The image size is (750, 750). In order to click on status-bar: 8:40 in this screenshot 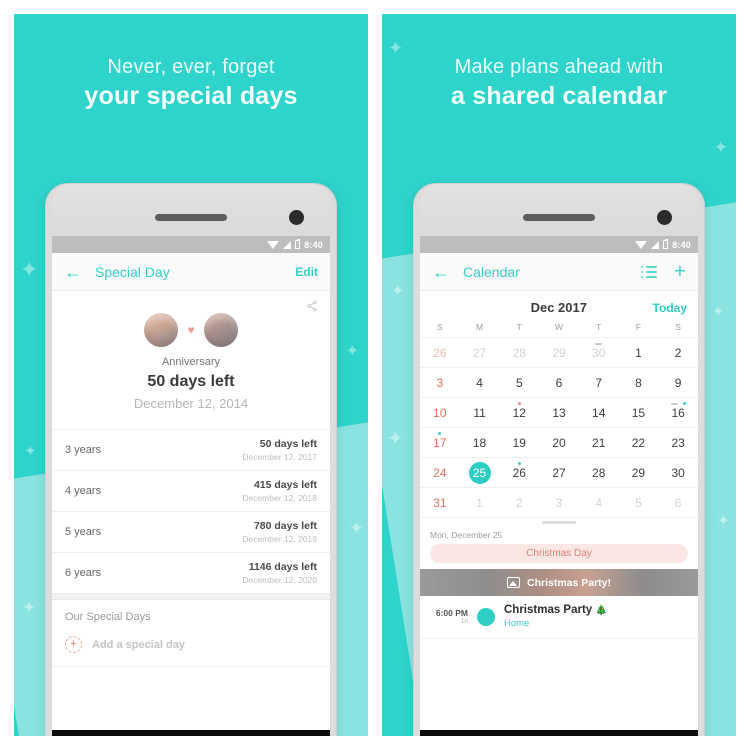, I will do `click(559, 244)`.